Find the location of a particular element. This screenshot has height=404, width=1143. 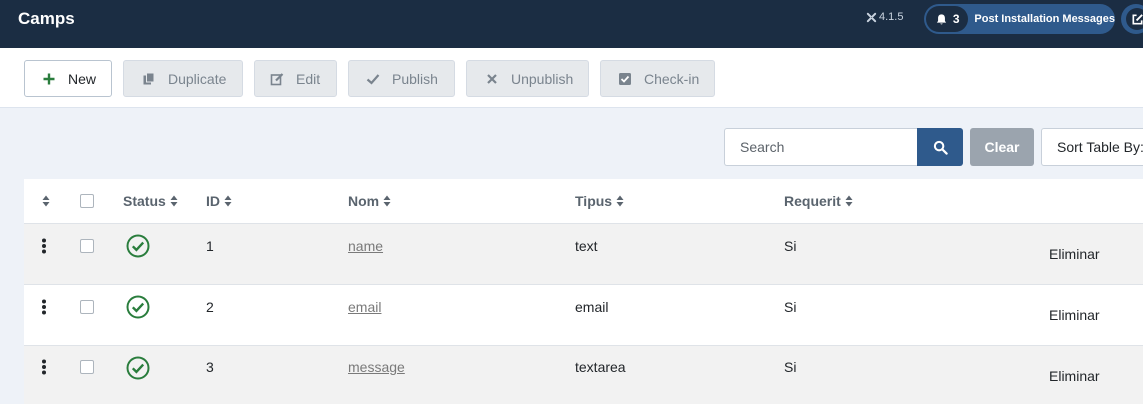

checkin-label: Check-in is located at coordinates (672, 78).